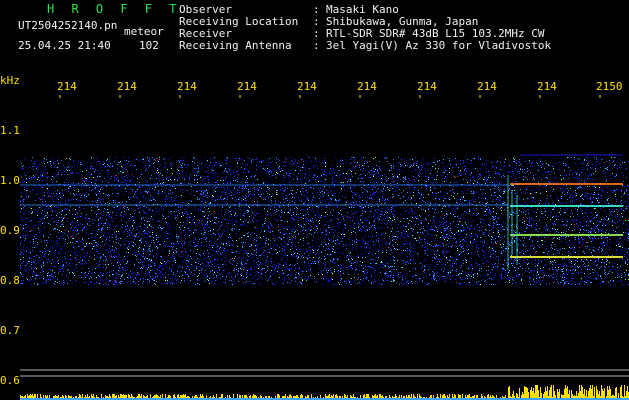 The height and width of the screenshot is (400, 629). What do you see at coordinates (64, 45) in the screenshot?
I see `datetime: 25.04.25 21:40` at bounding box center [64, 45].